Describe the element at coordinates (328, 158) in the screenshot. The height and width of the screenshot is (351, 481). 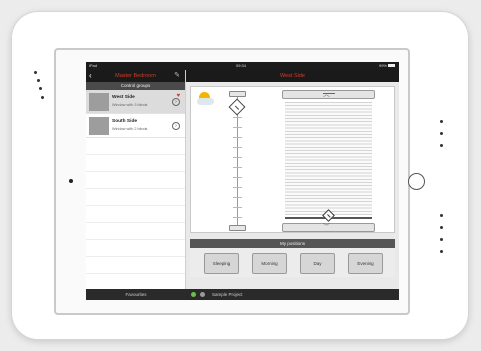
I see `blind-slats` at that location.